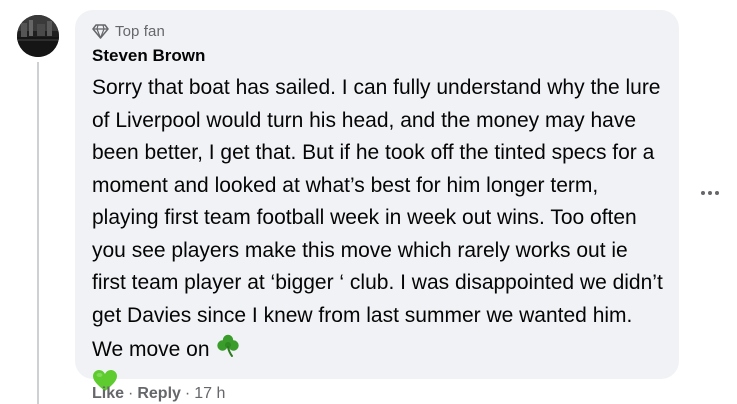 Image resolution: width=737 pixels, height=404 pixels. I want to click on more-options-button, so click(710, 193).